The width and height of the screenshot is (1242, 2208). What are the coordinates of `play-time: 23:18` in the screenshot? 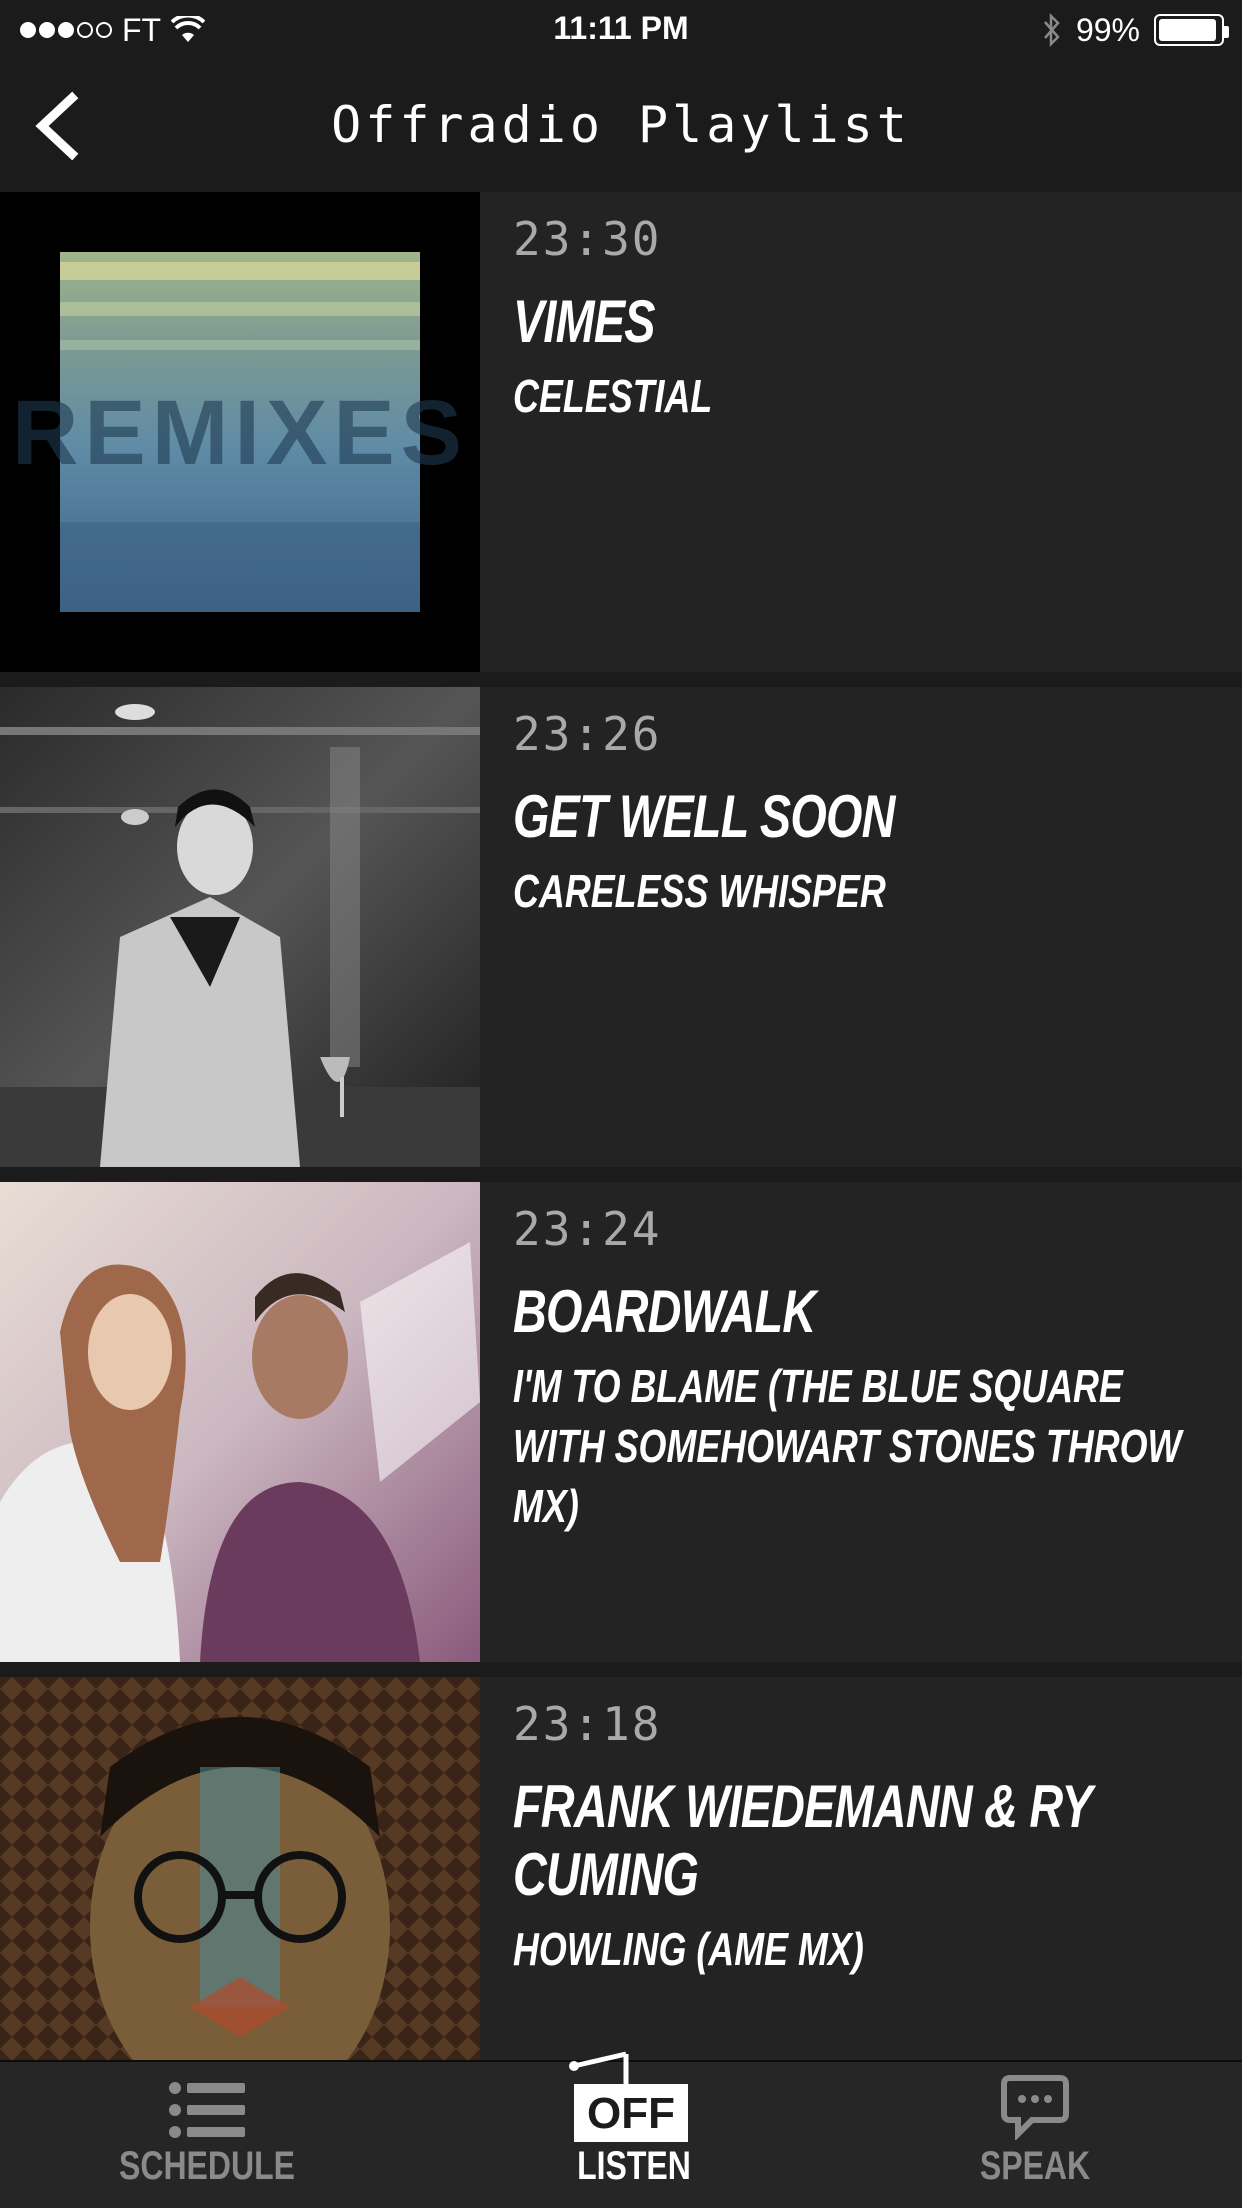 It's located at (587, 1724).